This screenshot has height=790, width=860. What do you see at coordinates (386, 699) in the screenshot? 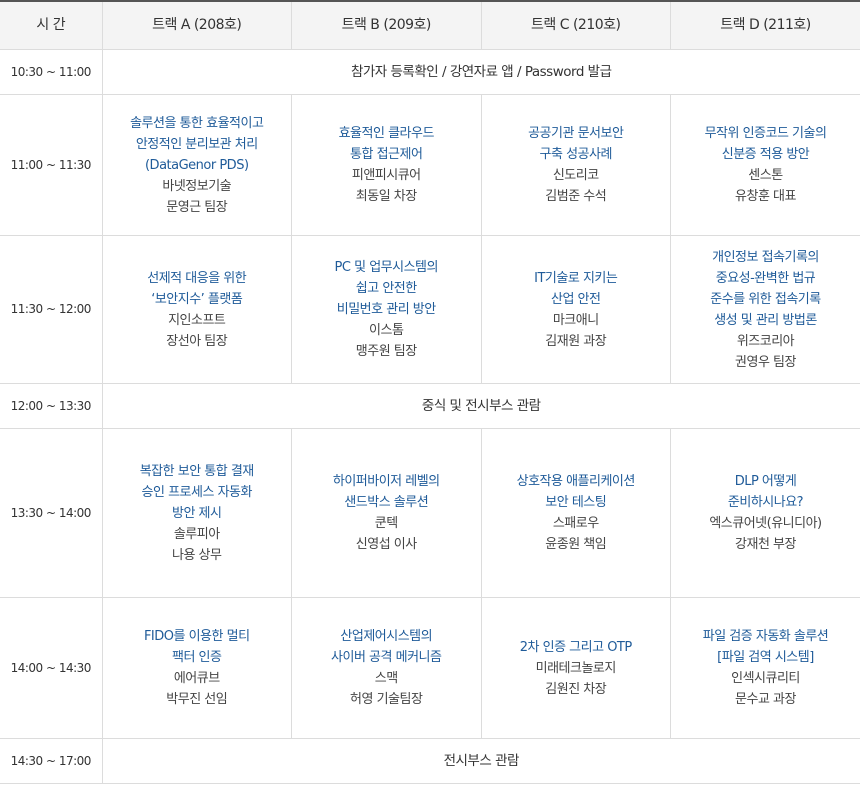
I see `speaker-name: 허영 기술팀장` at bounding box center [386, 699].